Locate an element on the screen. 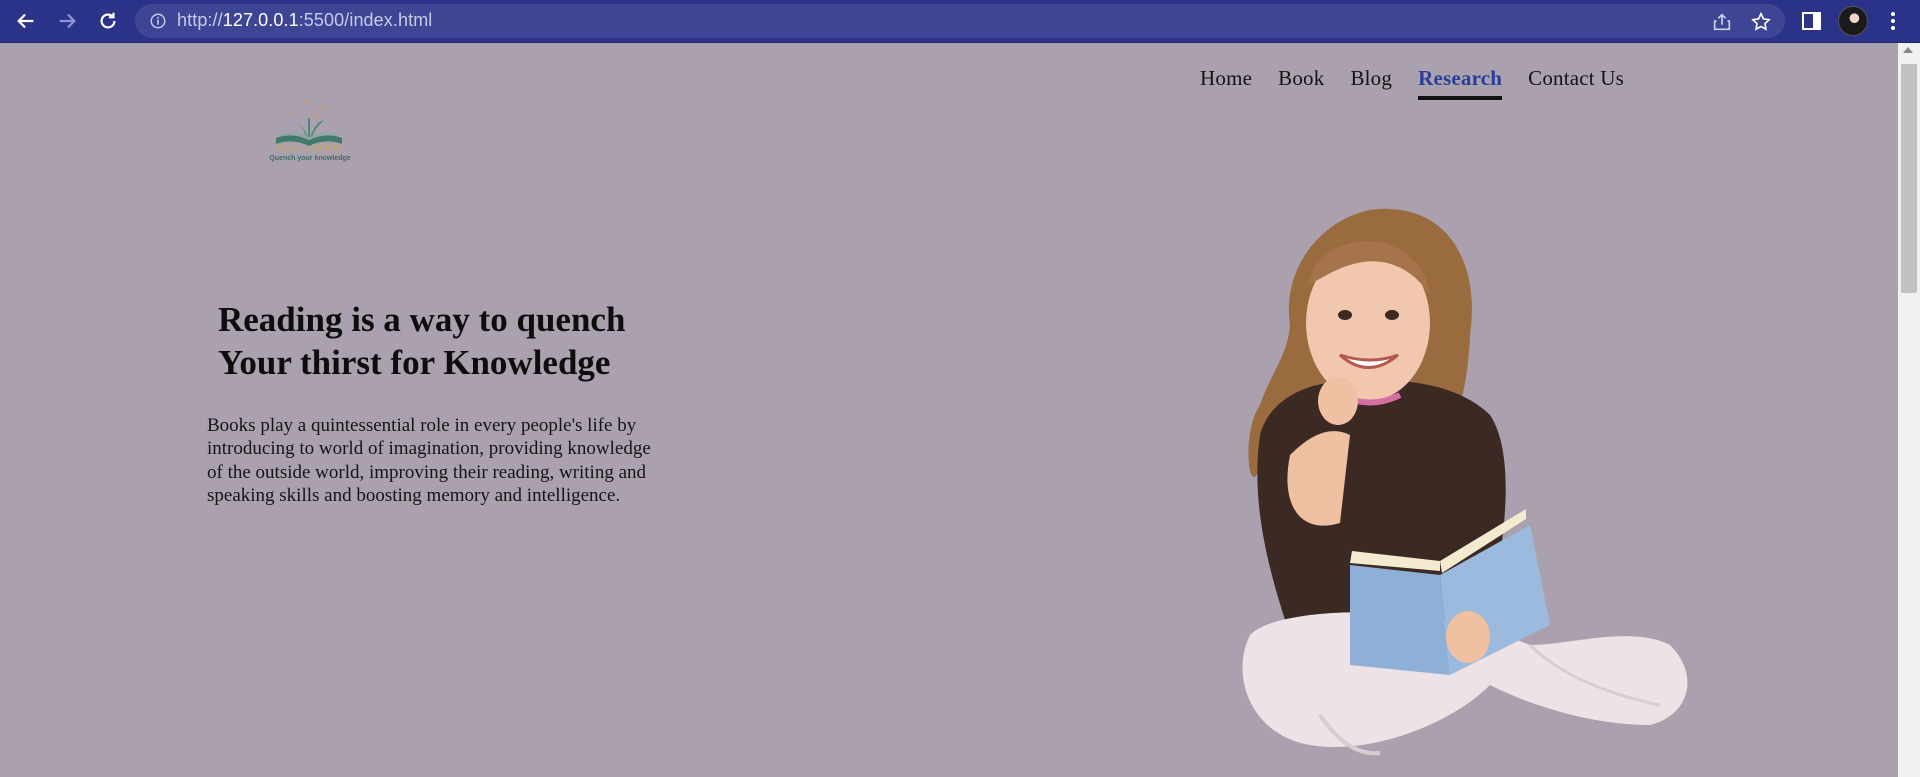 This screenshot has height=777, width=1920. nav-link-contact: Contact Us is located at coordinates (1576, 78).